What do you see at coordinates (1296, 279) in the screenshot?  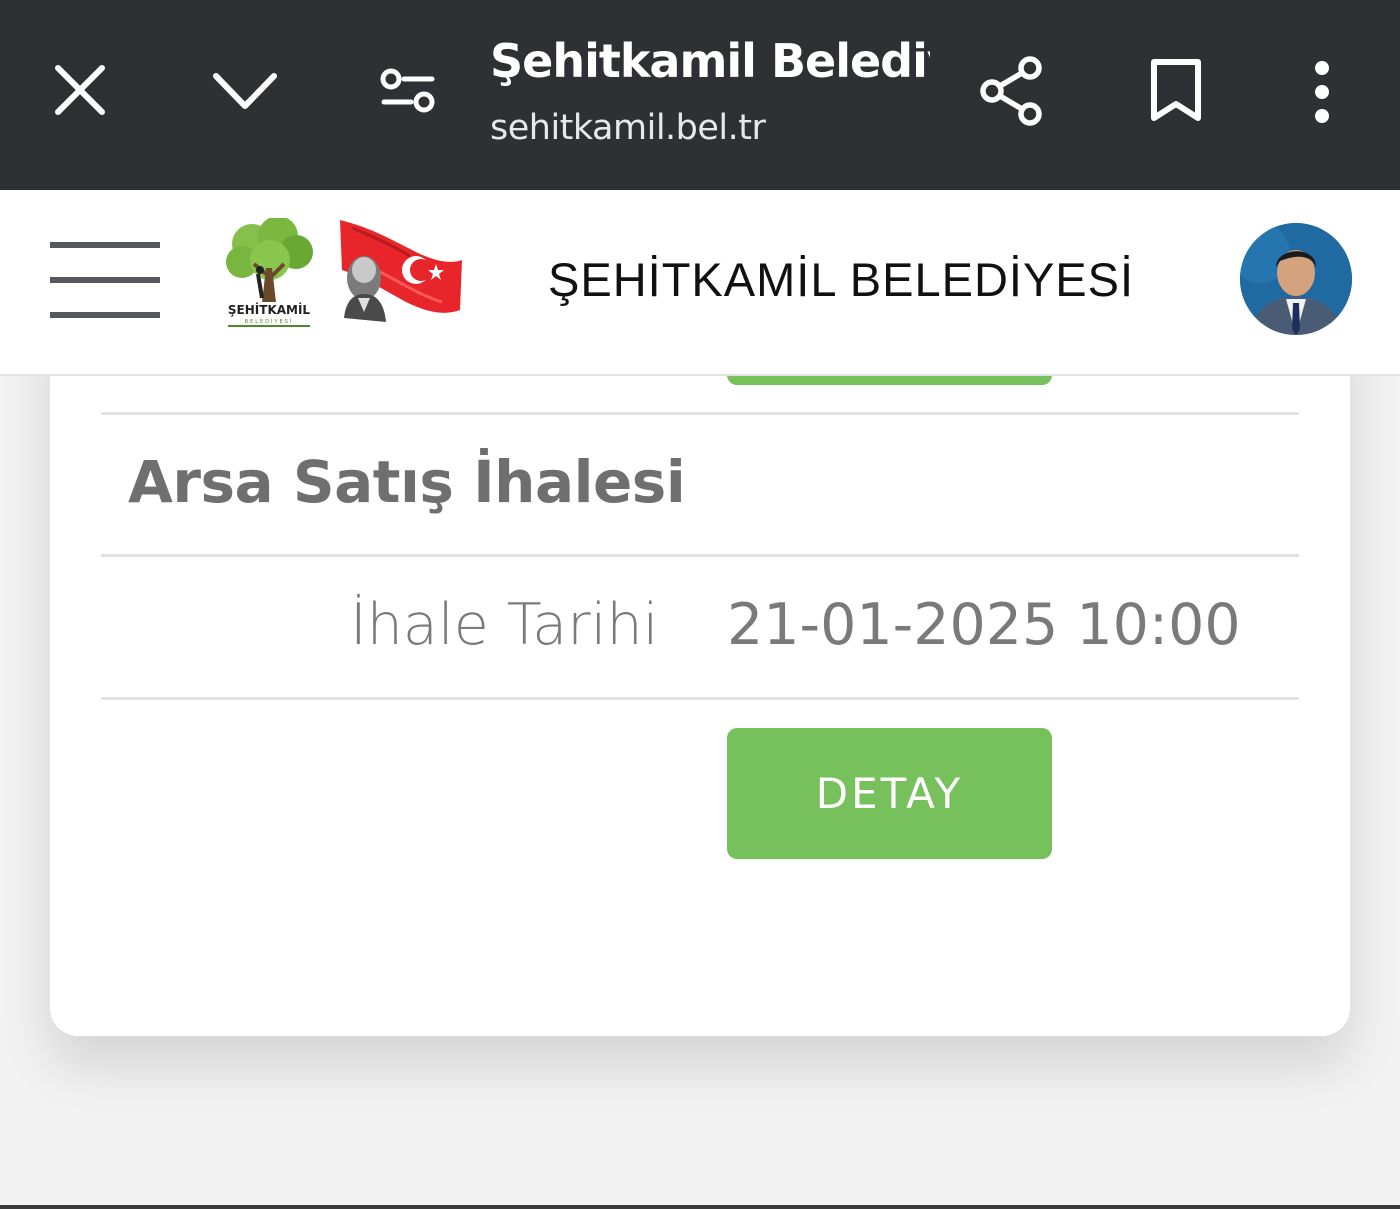 I see `mayor-avatar` at bounding box center [1296, 279].